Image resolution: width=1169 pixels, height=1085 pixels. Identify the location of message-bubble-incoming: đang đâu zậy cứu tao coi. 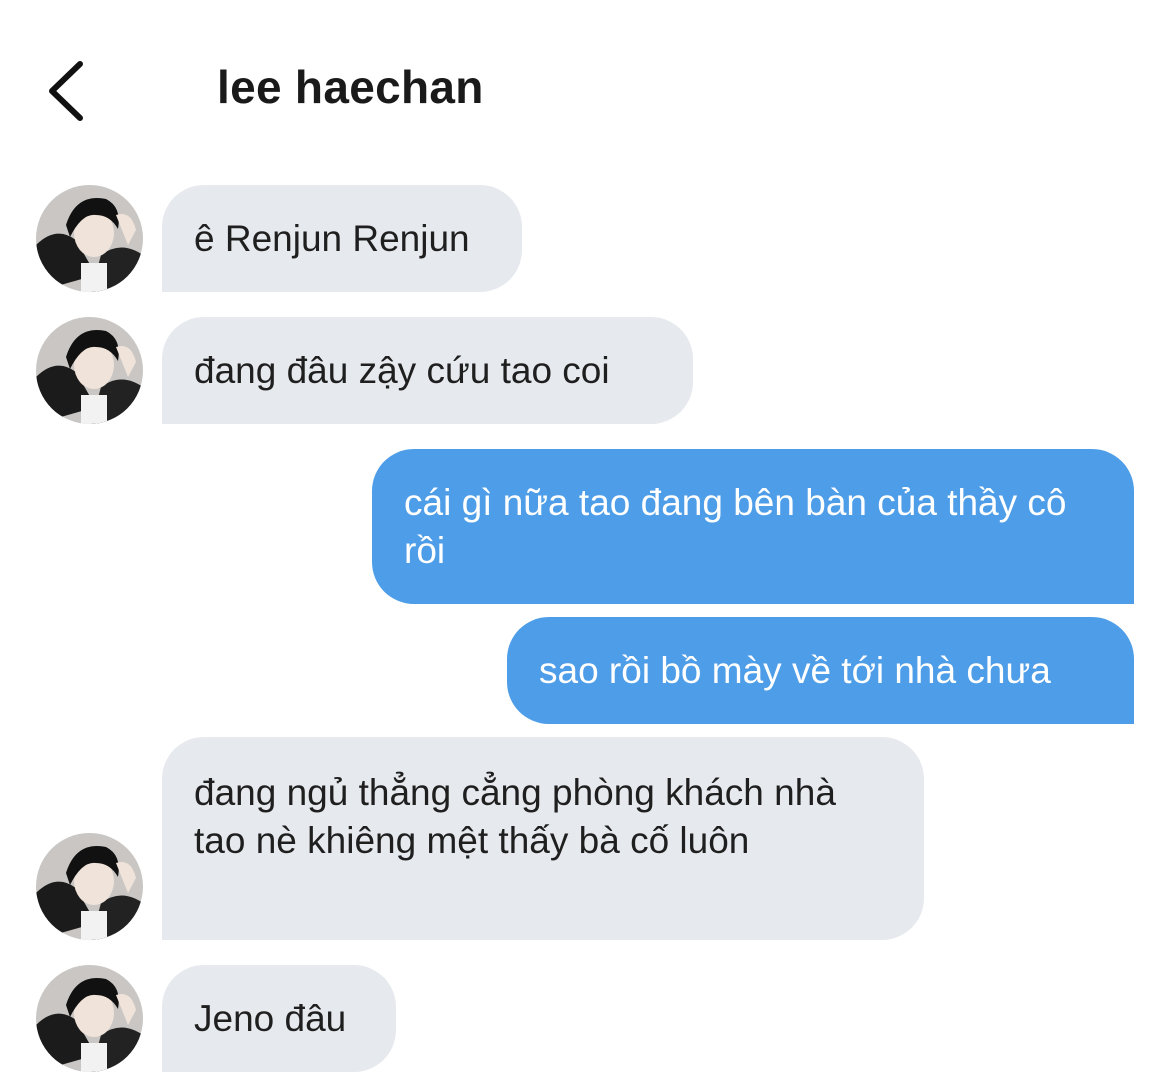
(427, 370).